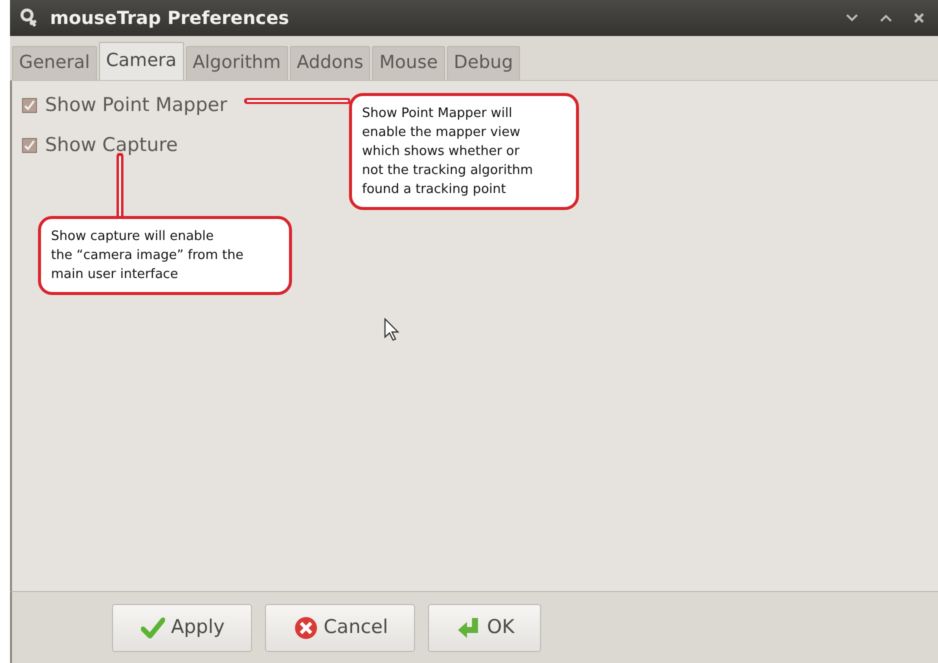 This screenshot has height=663, width=938. What do you see at coordinates (141, 61) in the screenshot?
I see `tab: Camera` at bounding box center [141, 61].